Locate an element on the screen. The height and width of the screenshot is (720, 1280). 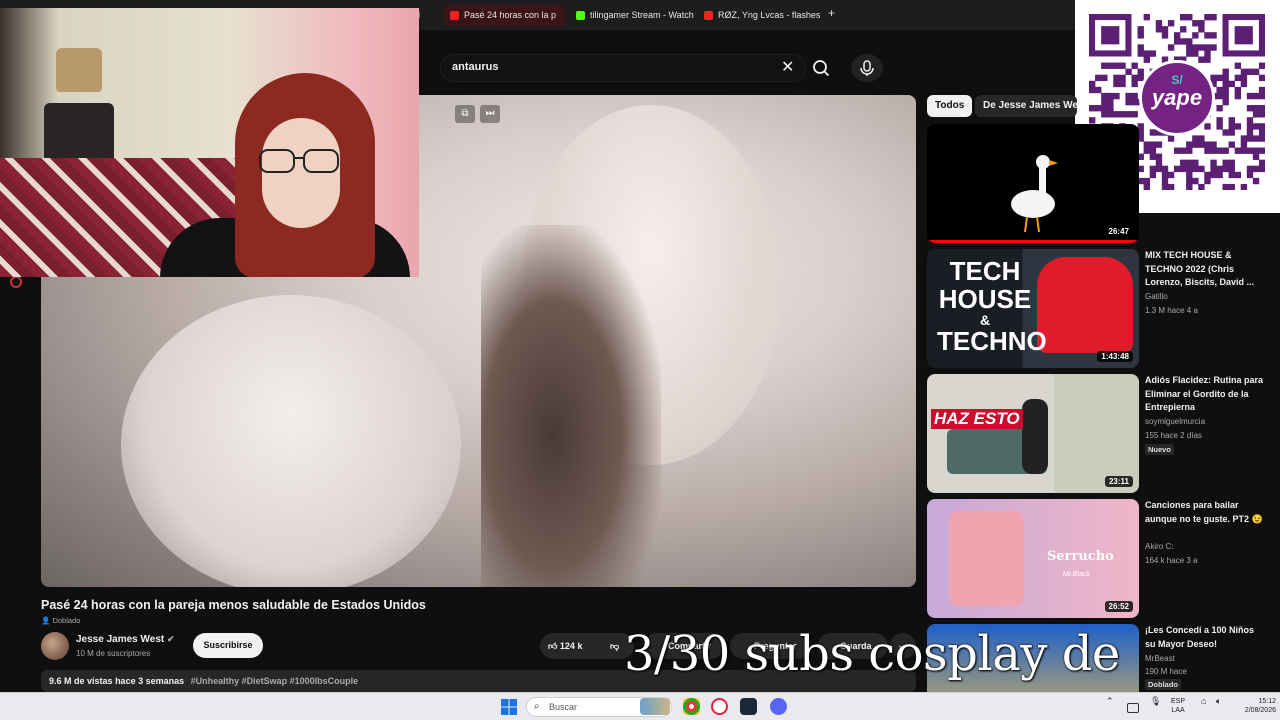
opera-icon is located at coordinates (719, 706).